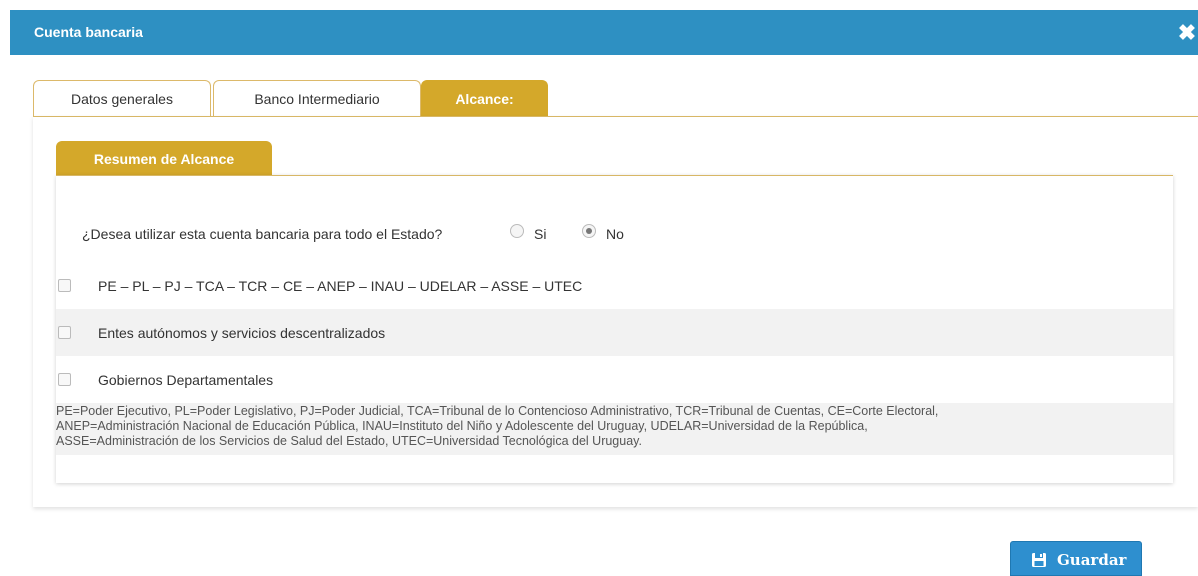 The image size is (1198, 576). I want to click on radio-no, so click(589, 231).